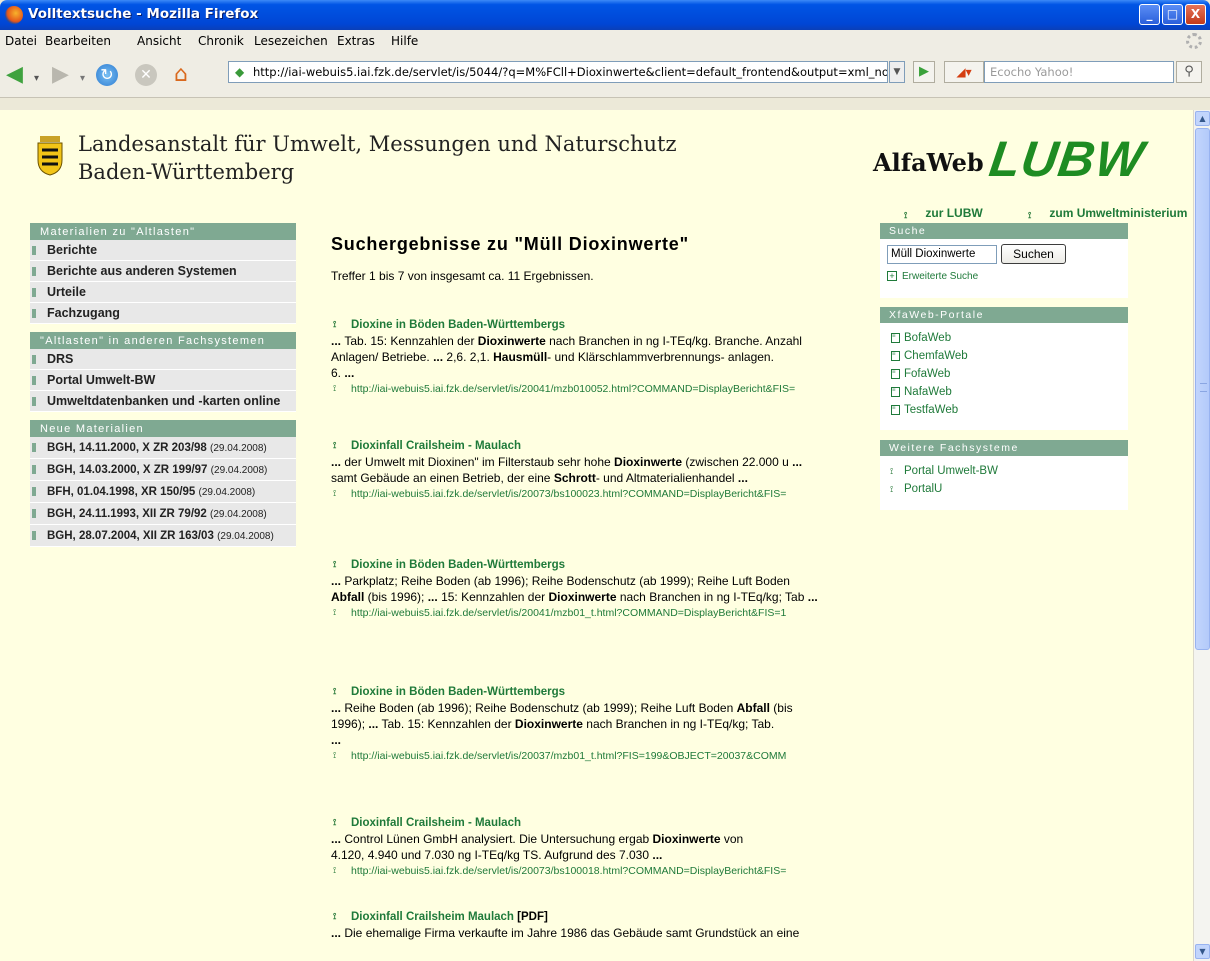 The height and width of the screenshot is (961, 1210). What do you see at coordinates (291, 41) in the screenshot?
I see `menu-lesezeichen: Lesezeichen` at bounding box center [291, 41].